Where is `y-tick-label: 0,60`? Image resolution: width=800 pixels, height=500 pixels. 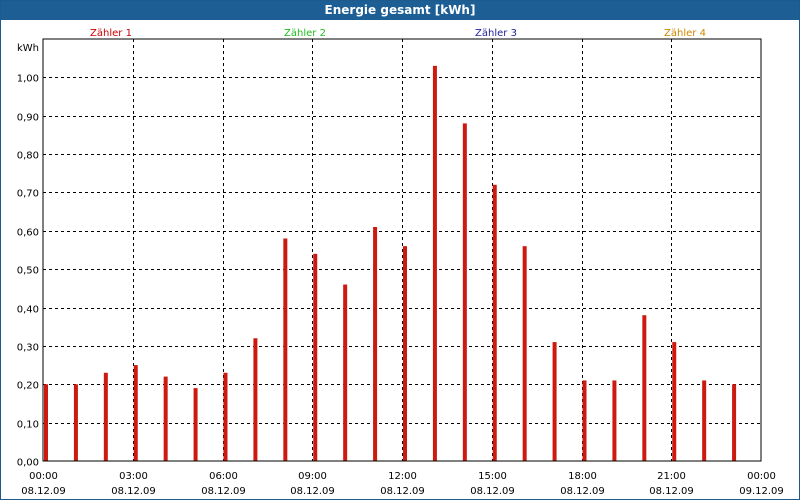
y-tick-label: 0,60 is located at coordinates (28, 233).